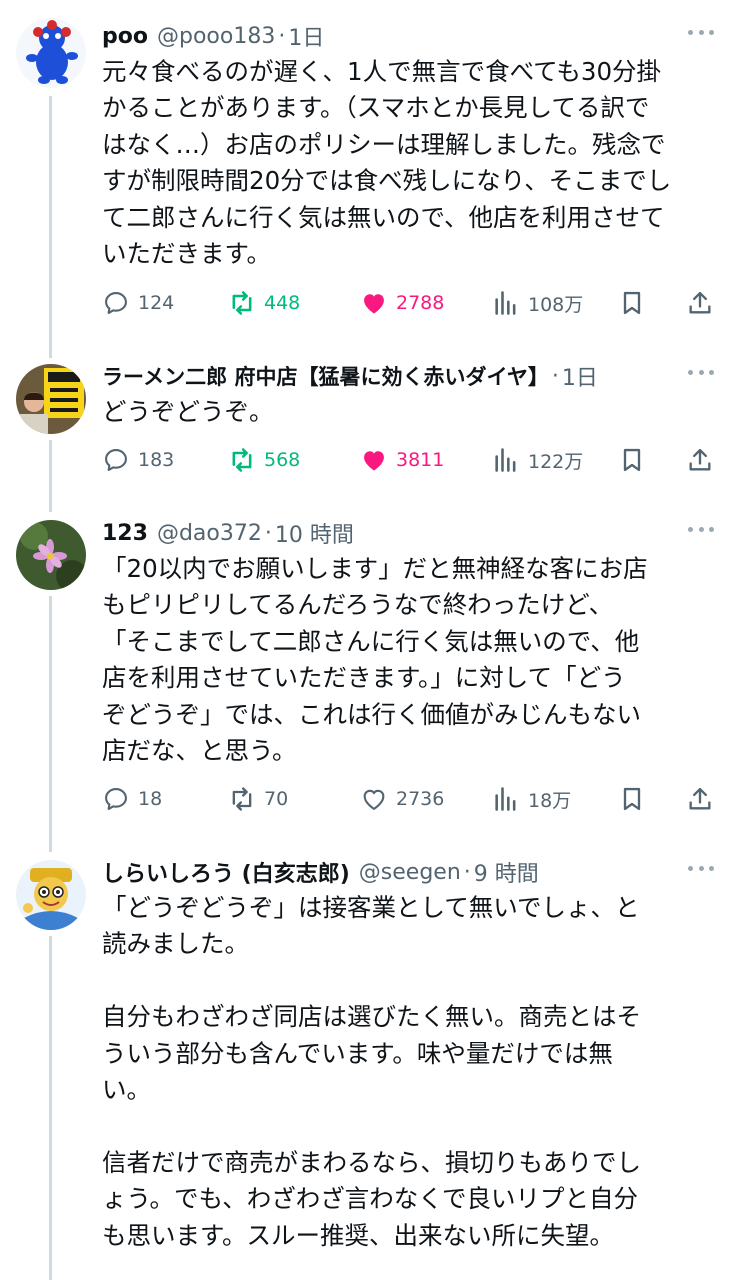 The height and width of the screenshot is (1280, 734). I want to click on tweet-header: しらいしろう (白亥志郎) @seegen · 9 時間, so click(320, 872).